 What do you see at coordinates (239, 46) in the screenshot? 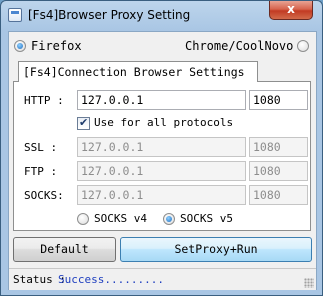
I see `chrome-label: Chrome/CoolNovo` at bounding box center [239, 46].